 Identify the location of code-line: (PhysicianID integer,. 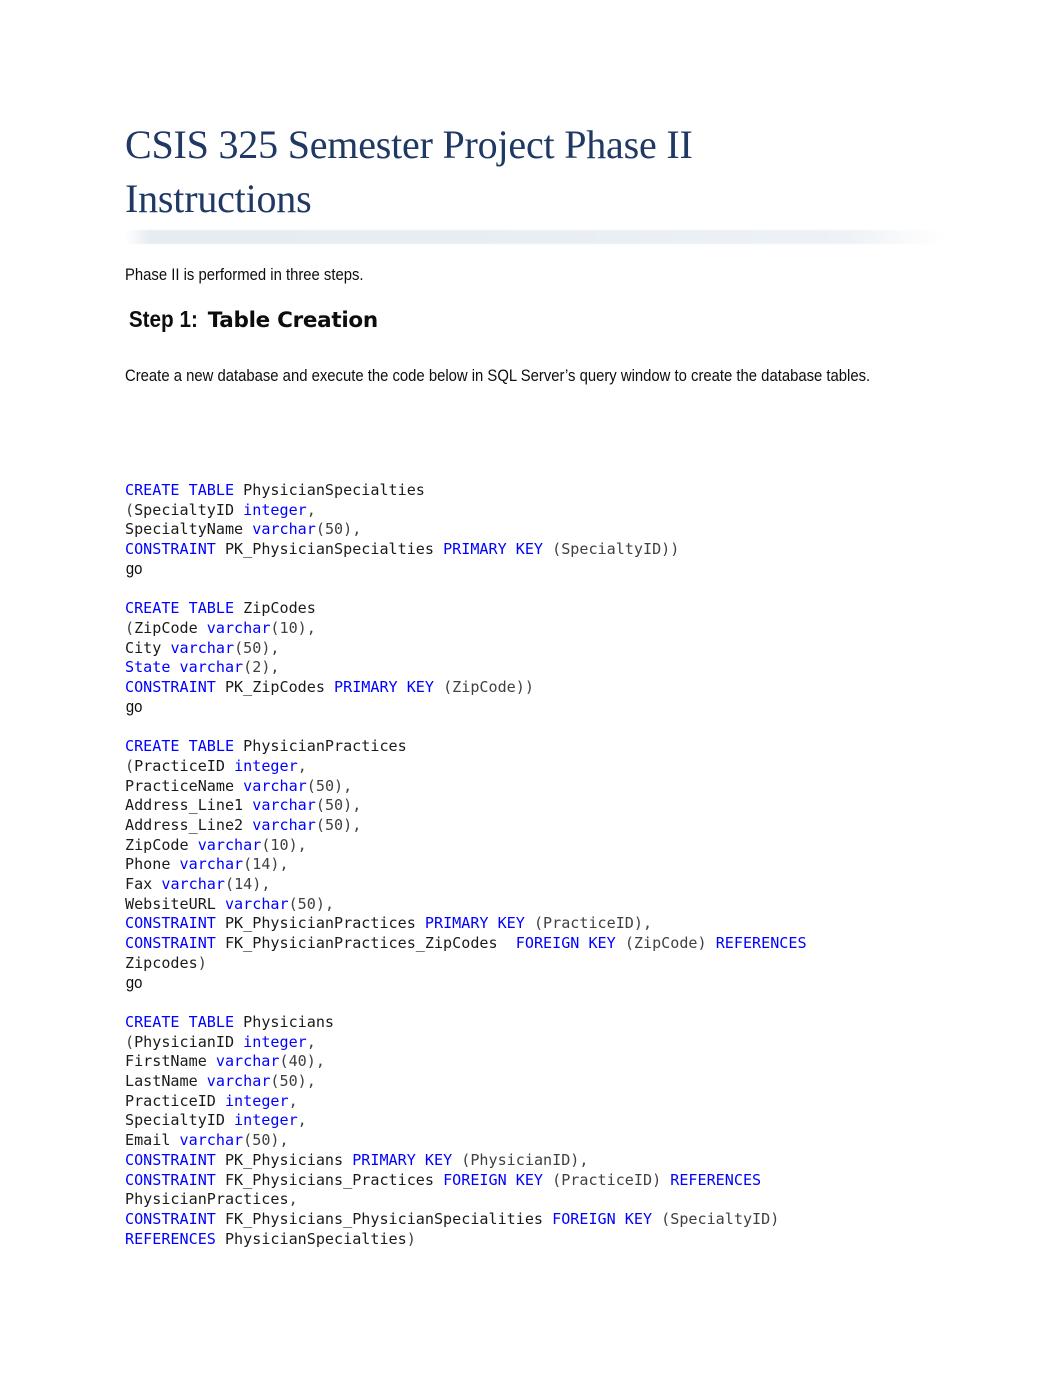
(540, 1043).